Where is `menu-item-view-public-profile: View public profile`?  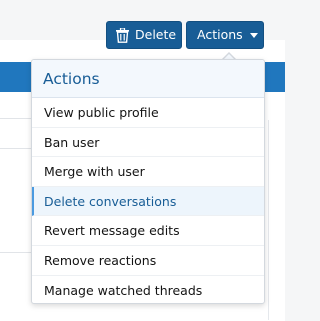
menu-item-view-public-profile: View public profile is located at coordinates (148, 113).